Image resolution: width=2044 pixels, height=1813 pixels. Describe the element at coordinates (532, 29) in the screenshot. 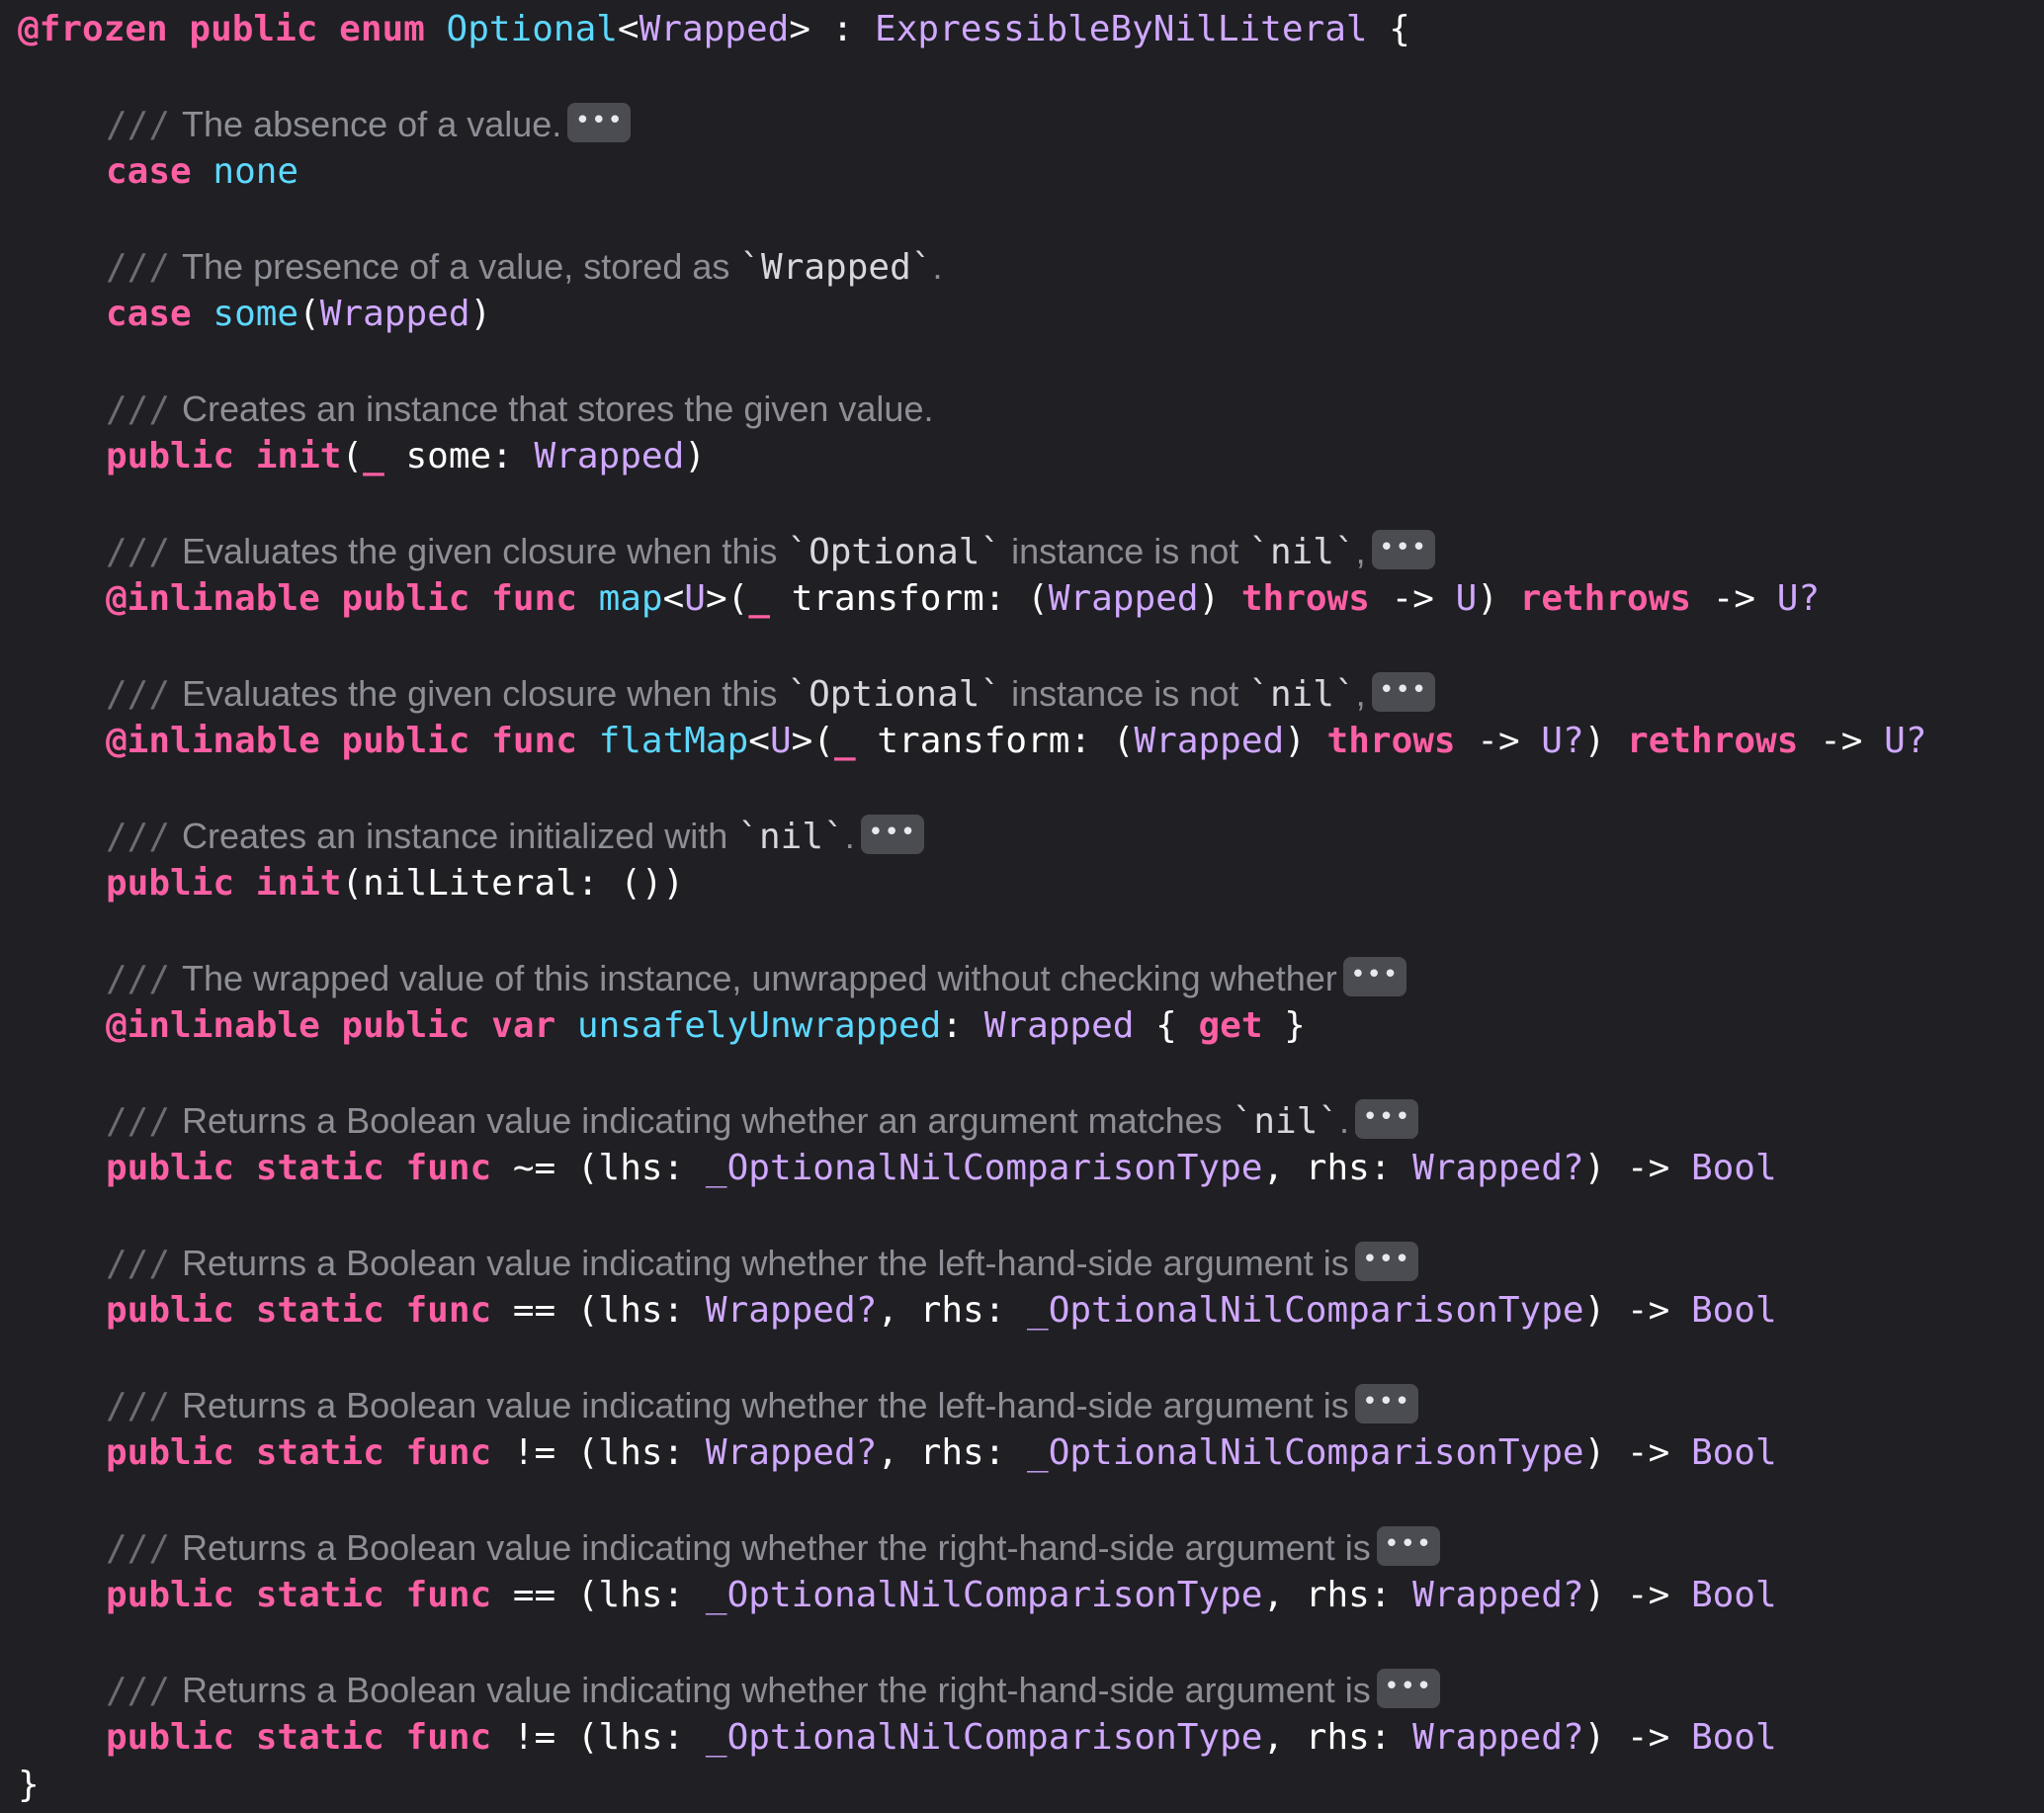

I see `enum-name: Optional` at that location.